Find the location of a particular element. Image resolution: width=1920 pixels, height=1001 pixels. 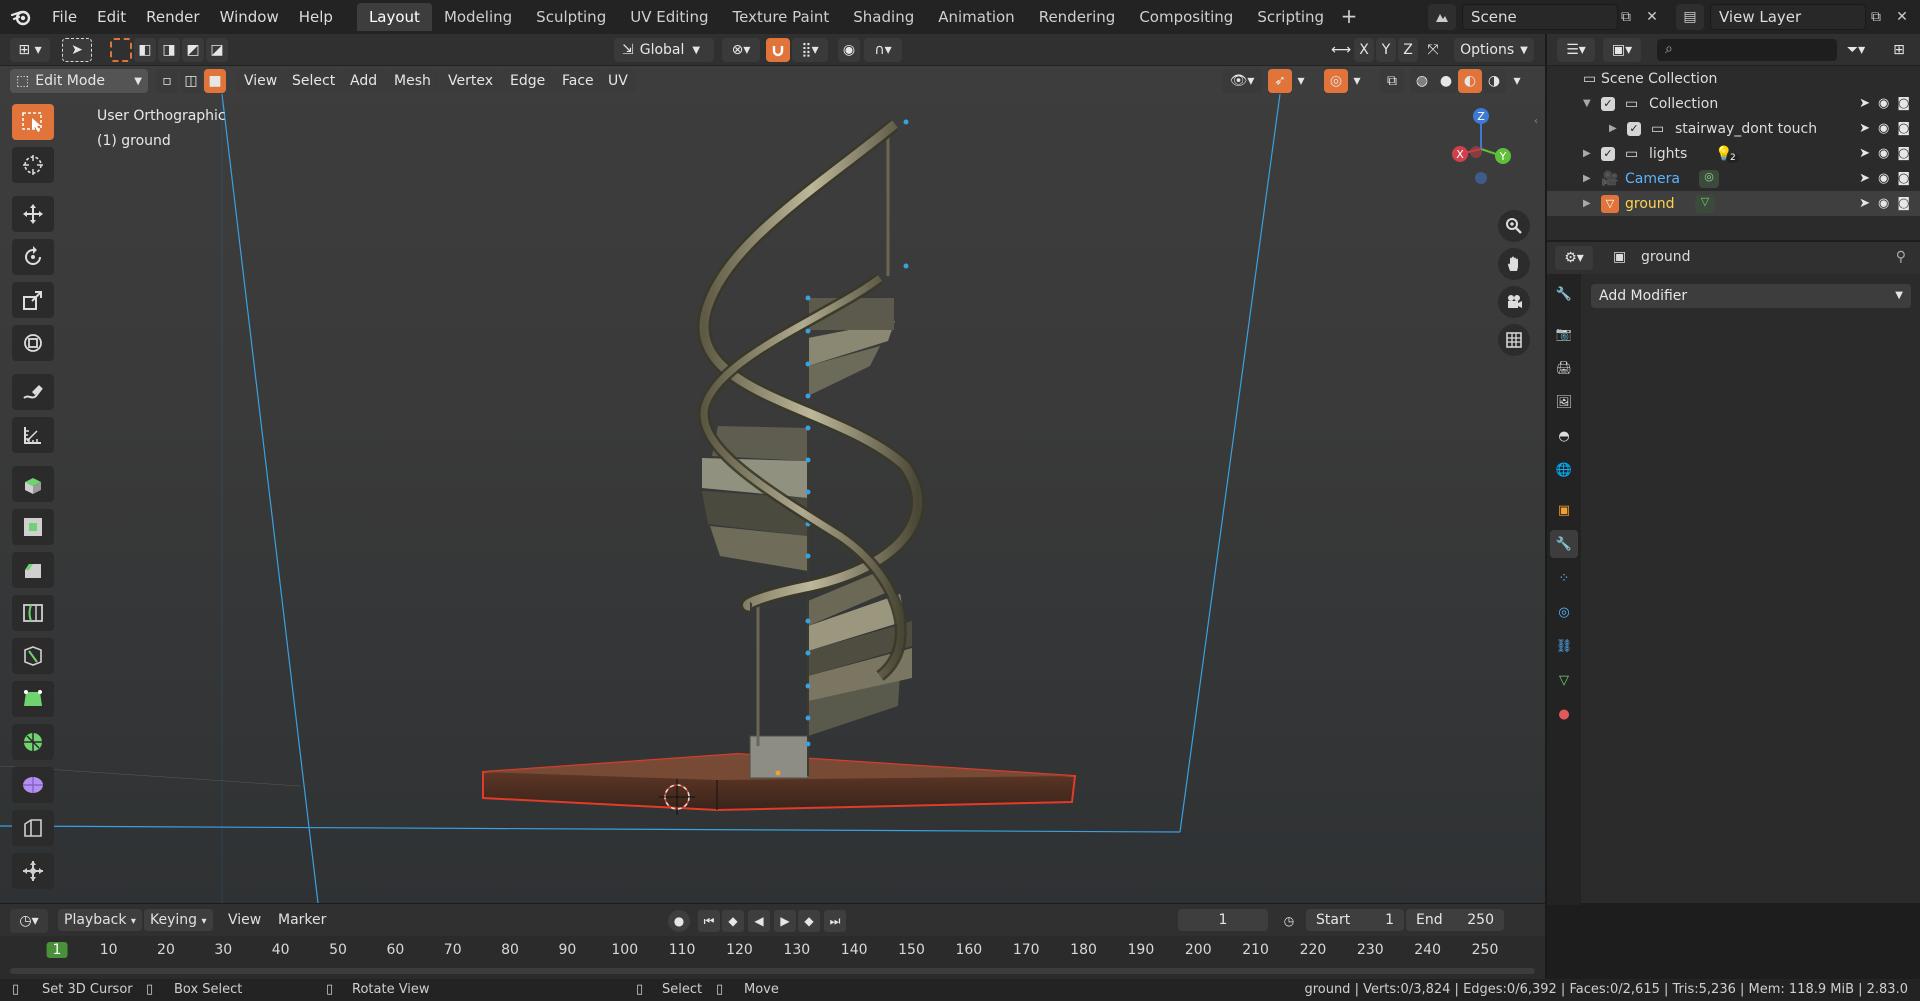

outliner-row-lights: ▶ ✓ ▭ lights 💡 2 ➤ ◉ ◙ is located at coordinates (1733, 153).